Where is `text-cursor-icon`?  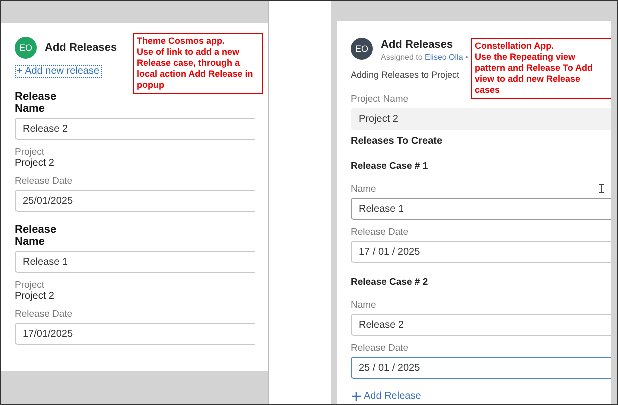
text-cursor-icon is located at coordinates (601, 188).